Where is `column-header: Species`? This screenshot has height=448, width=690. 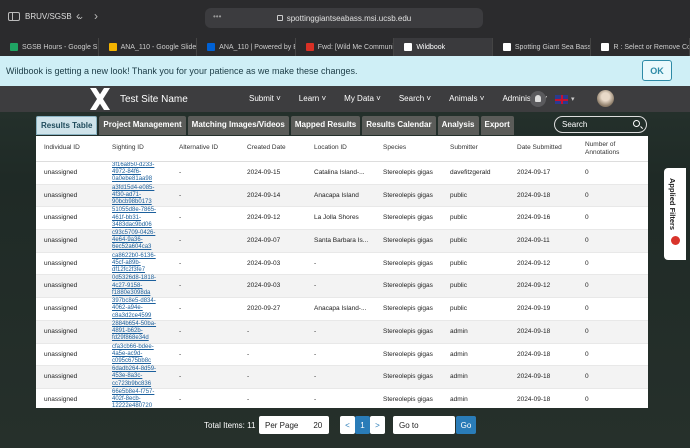
column-header: Species is located at coordinates (394, 148).